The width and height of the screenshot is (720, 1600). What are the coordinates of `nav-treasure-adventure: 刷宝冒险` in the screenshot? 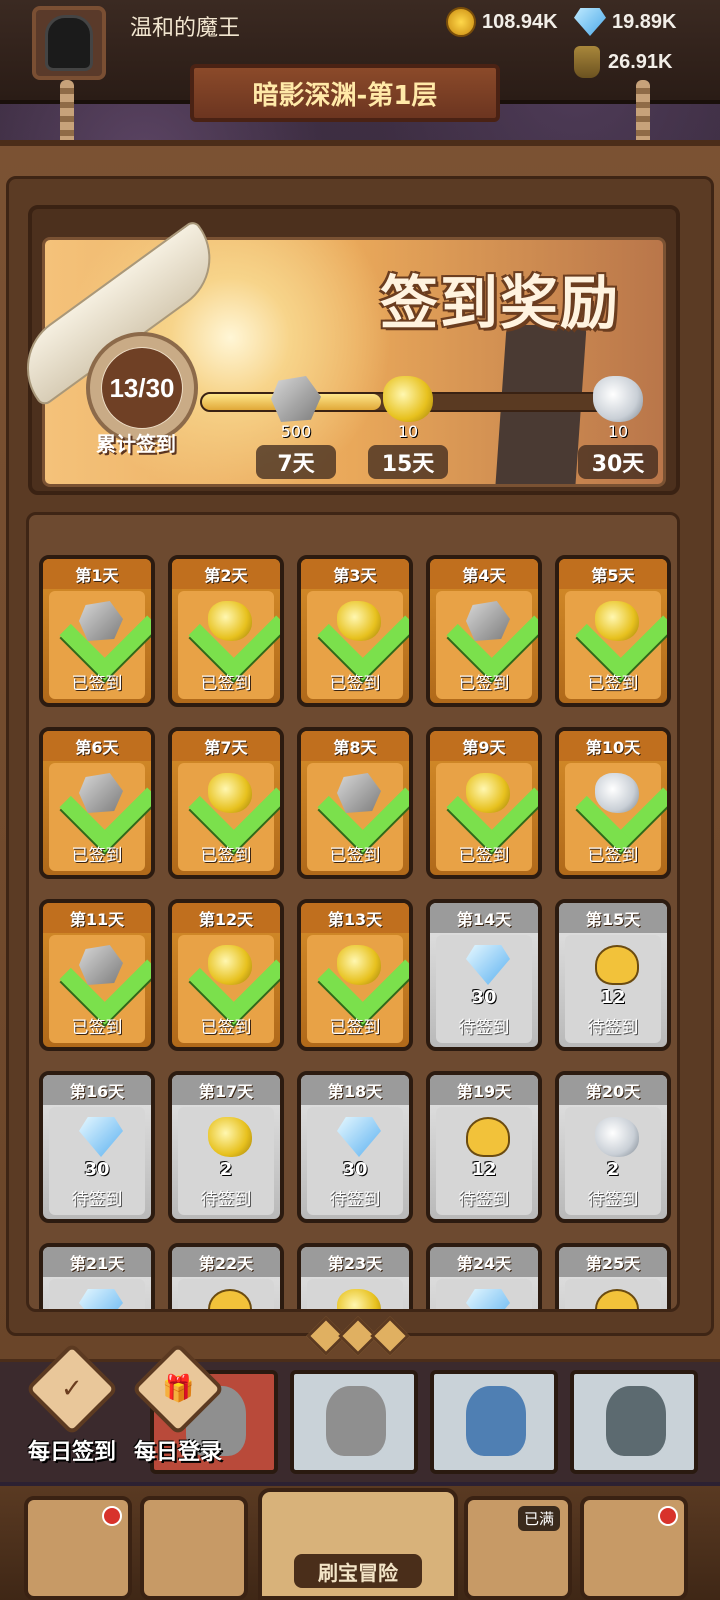 It's located at (358, 1544).